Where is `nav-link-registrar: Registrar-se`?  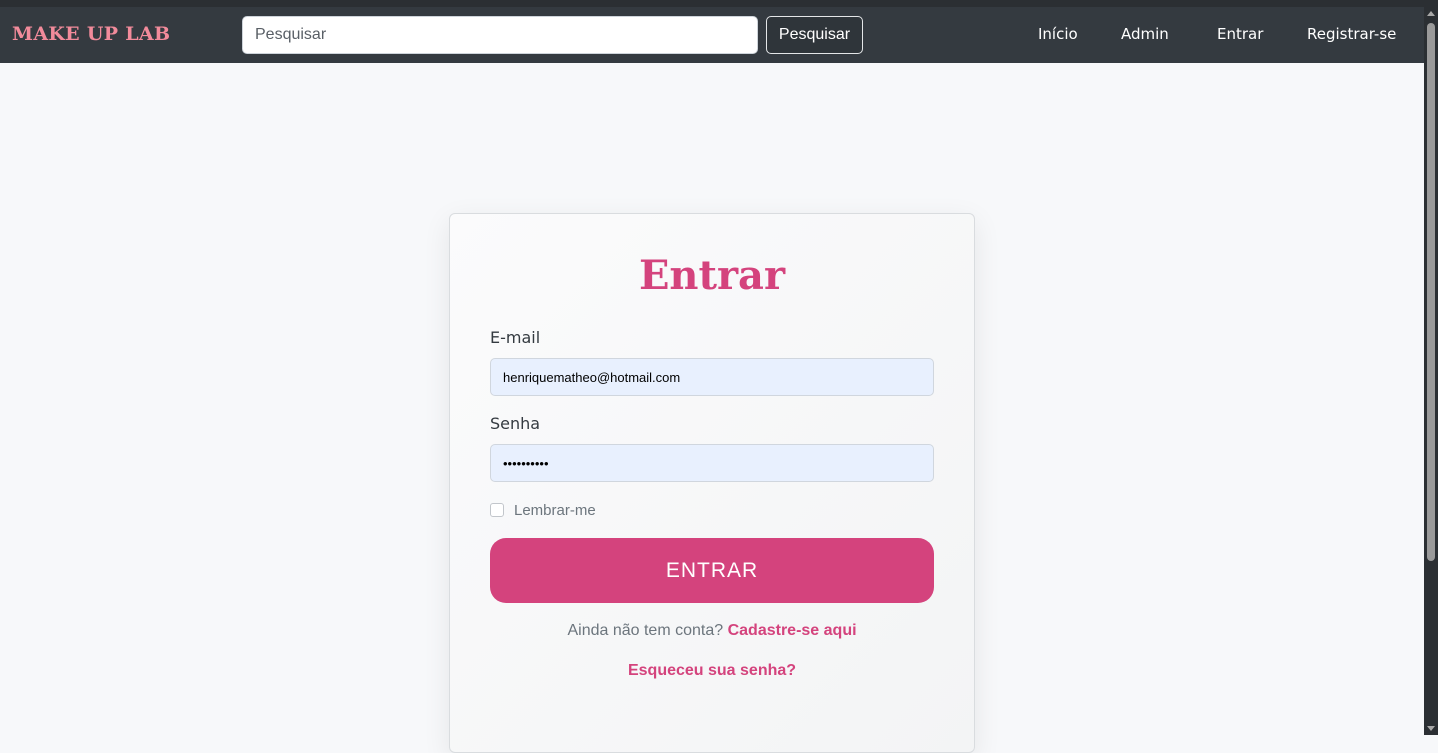
nav-link-registrar: Registrar-se is located at coordinates (1351, 34).